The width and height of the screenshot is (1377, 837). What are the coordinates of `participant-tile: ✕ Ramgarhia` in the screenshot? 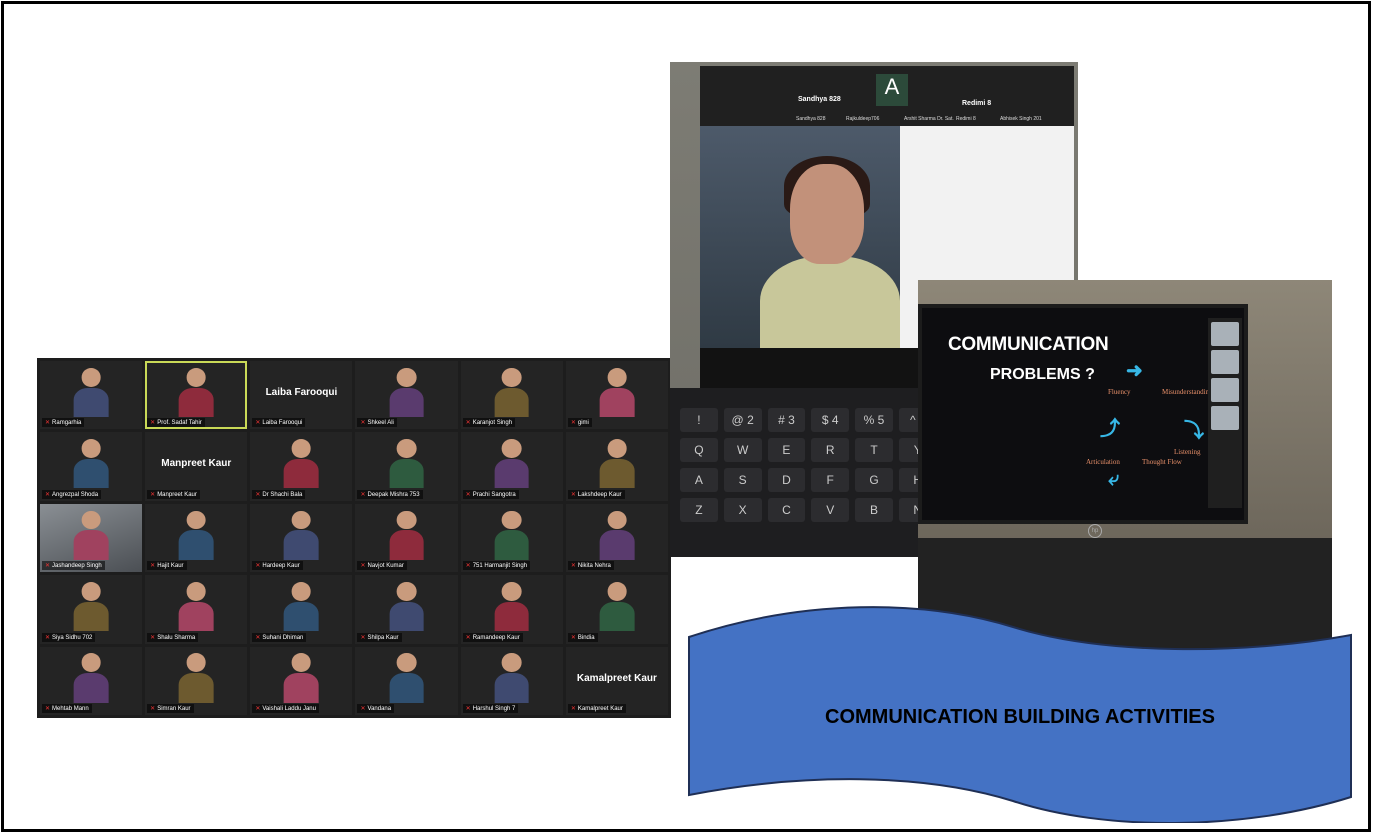 It's located at (91, 395).